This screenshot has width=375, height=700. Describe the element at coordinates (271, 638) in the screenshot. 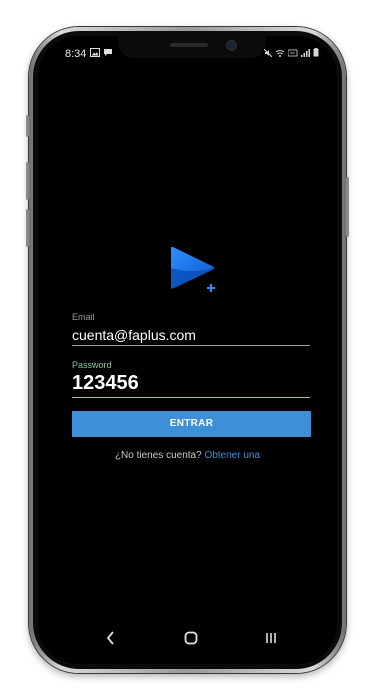

I see `recents-icon` at that location.